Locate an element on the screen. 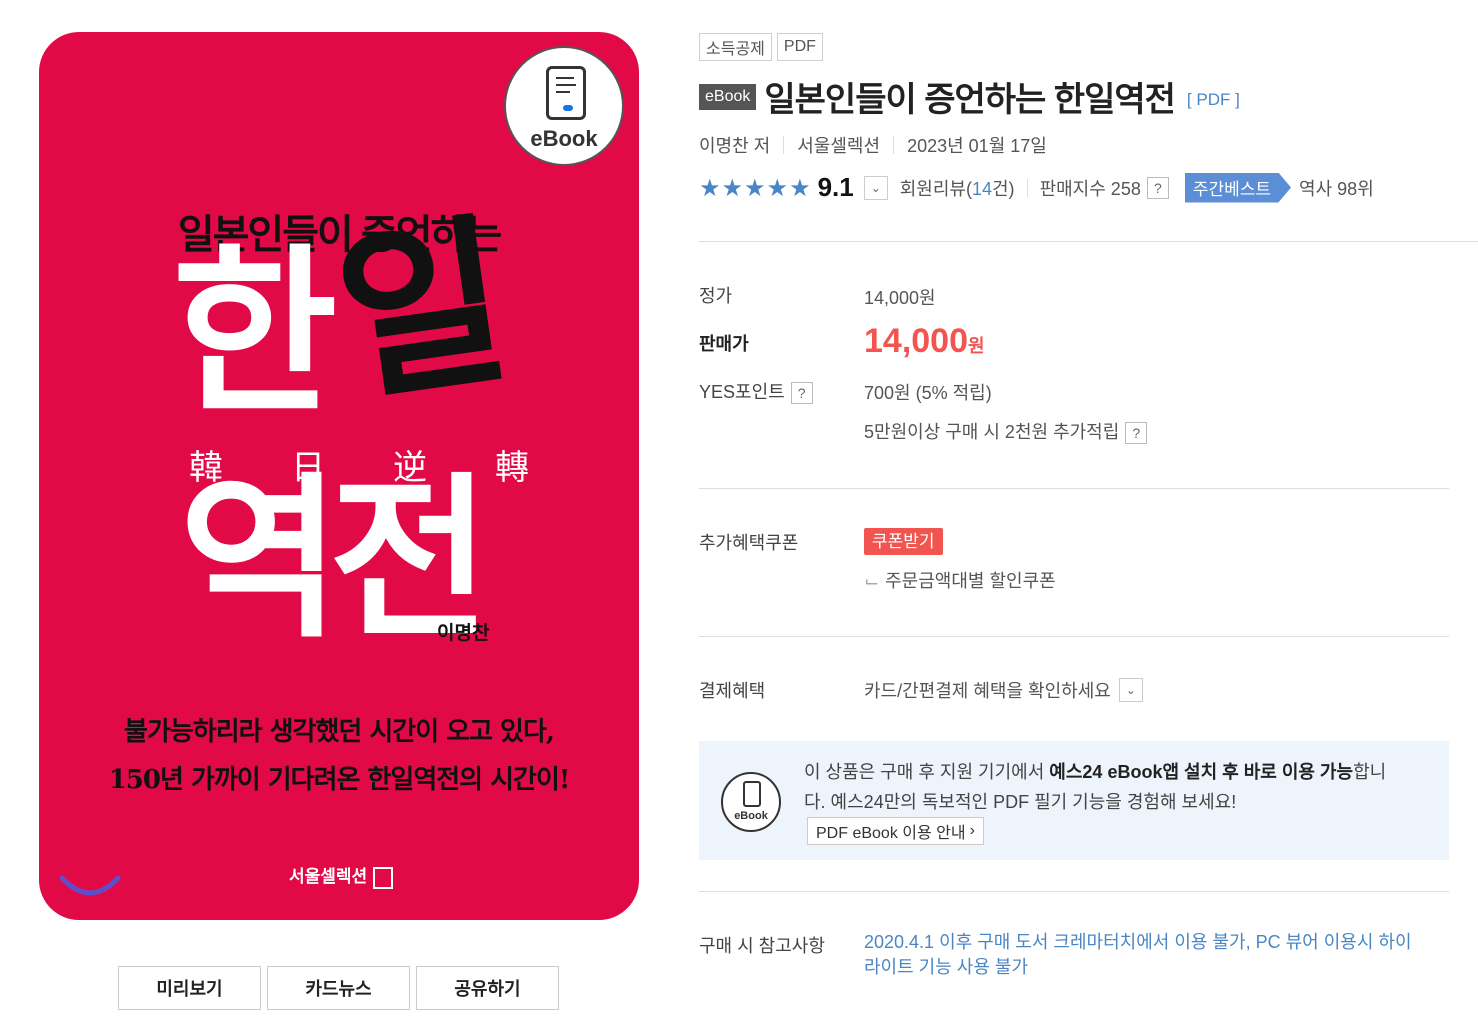  ebook-badge: eBook is located at coordinates (564, 106).